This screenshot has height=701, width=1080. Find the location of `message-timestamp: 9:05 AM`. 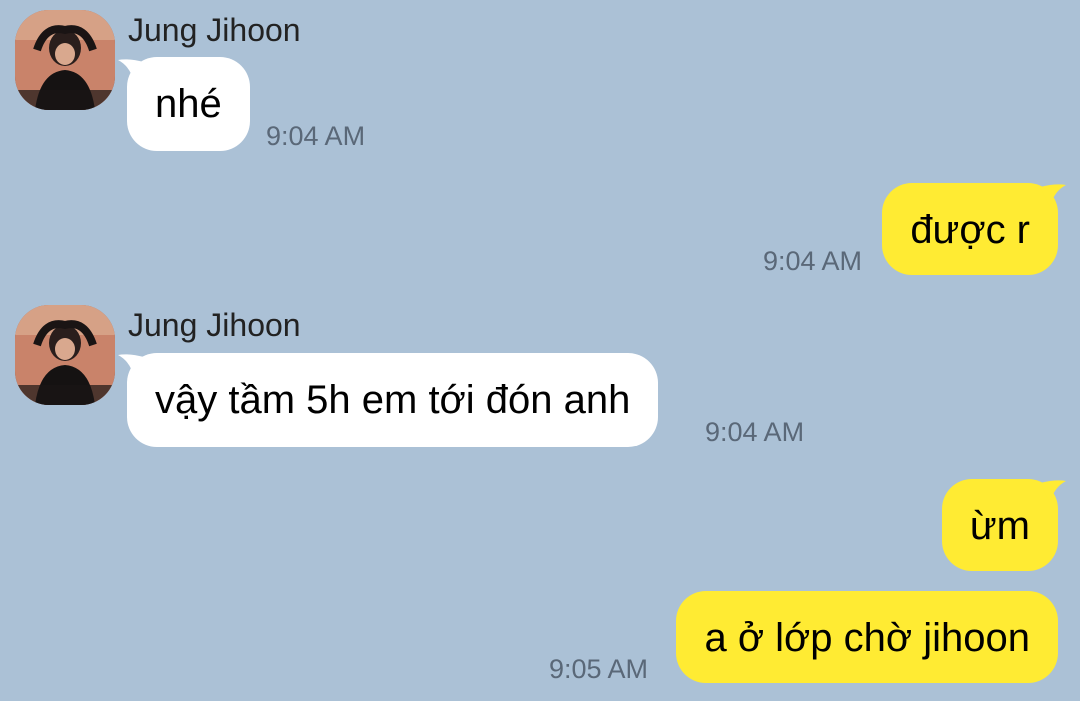

message-timestamp: 9:05 AM is located at coordinates (598, 669).